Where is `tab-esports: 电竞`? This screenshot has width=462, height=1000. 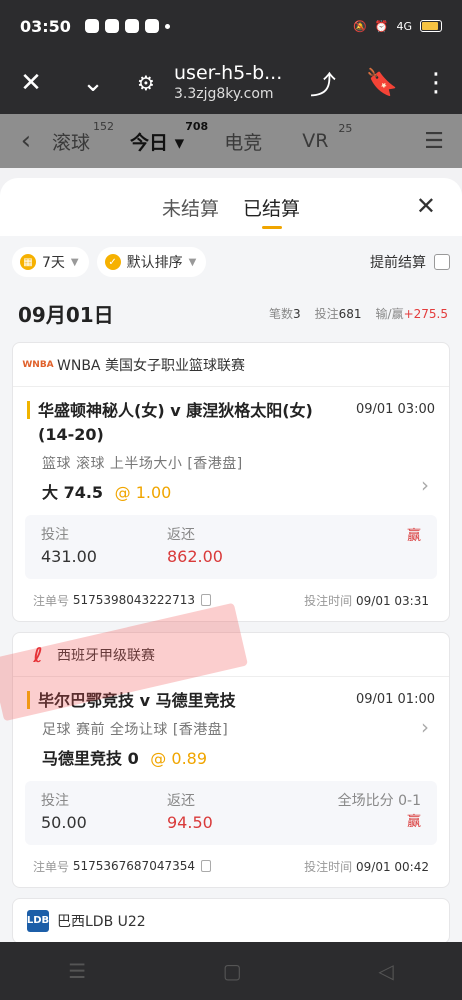 tab-esports: 电竞 is located at coordinates (243, 141).